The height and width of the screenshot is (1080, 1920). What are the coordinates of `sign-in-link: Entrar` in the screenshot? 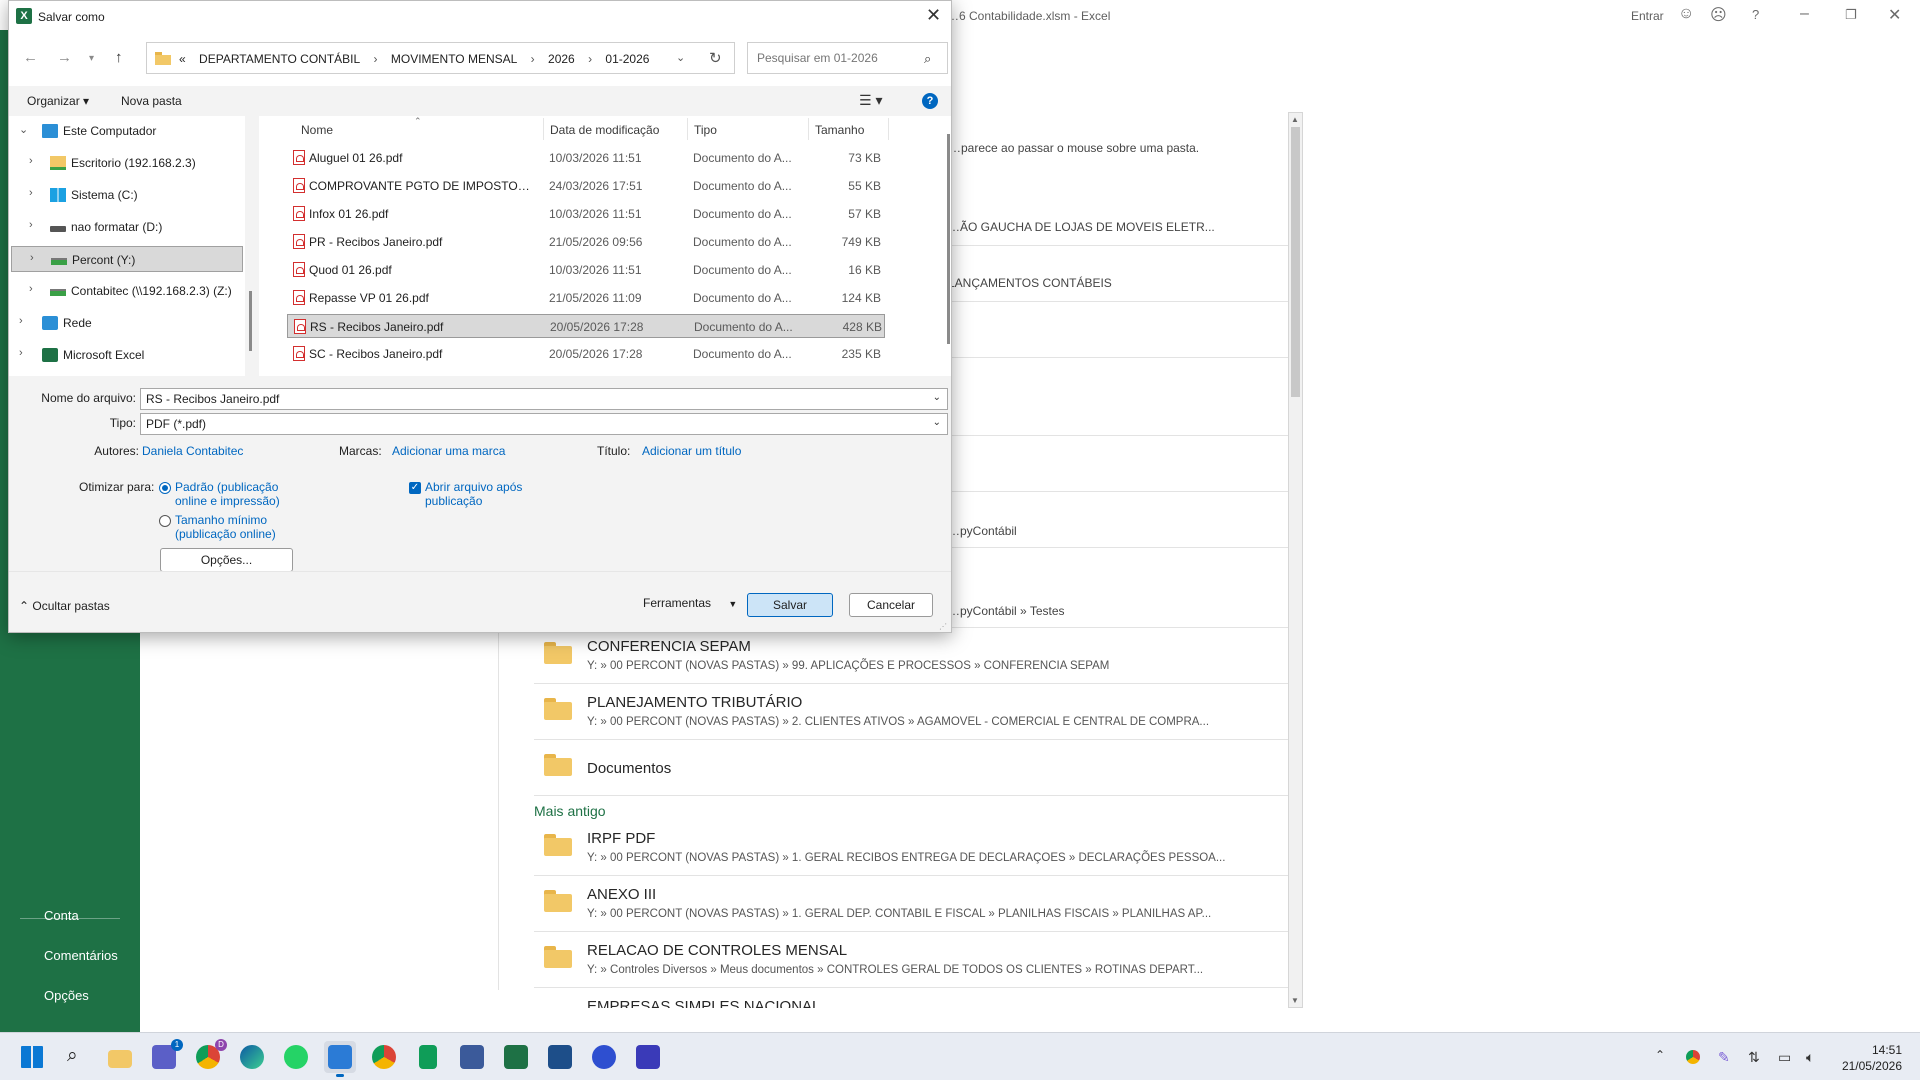 It's located at (1647, 16).